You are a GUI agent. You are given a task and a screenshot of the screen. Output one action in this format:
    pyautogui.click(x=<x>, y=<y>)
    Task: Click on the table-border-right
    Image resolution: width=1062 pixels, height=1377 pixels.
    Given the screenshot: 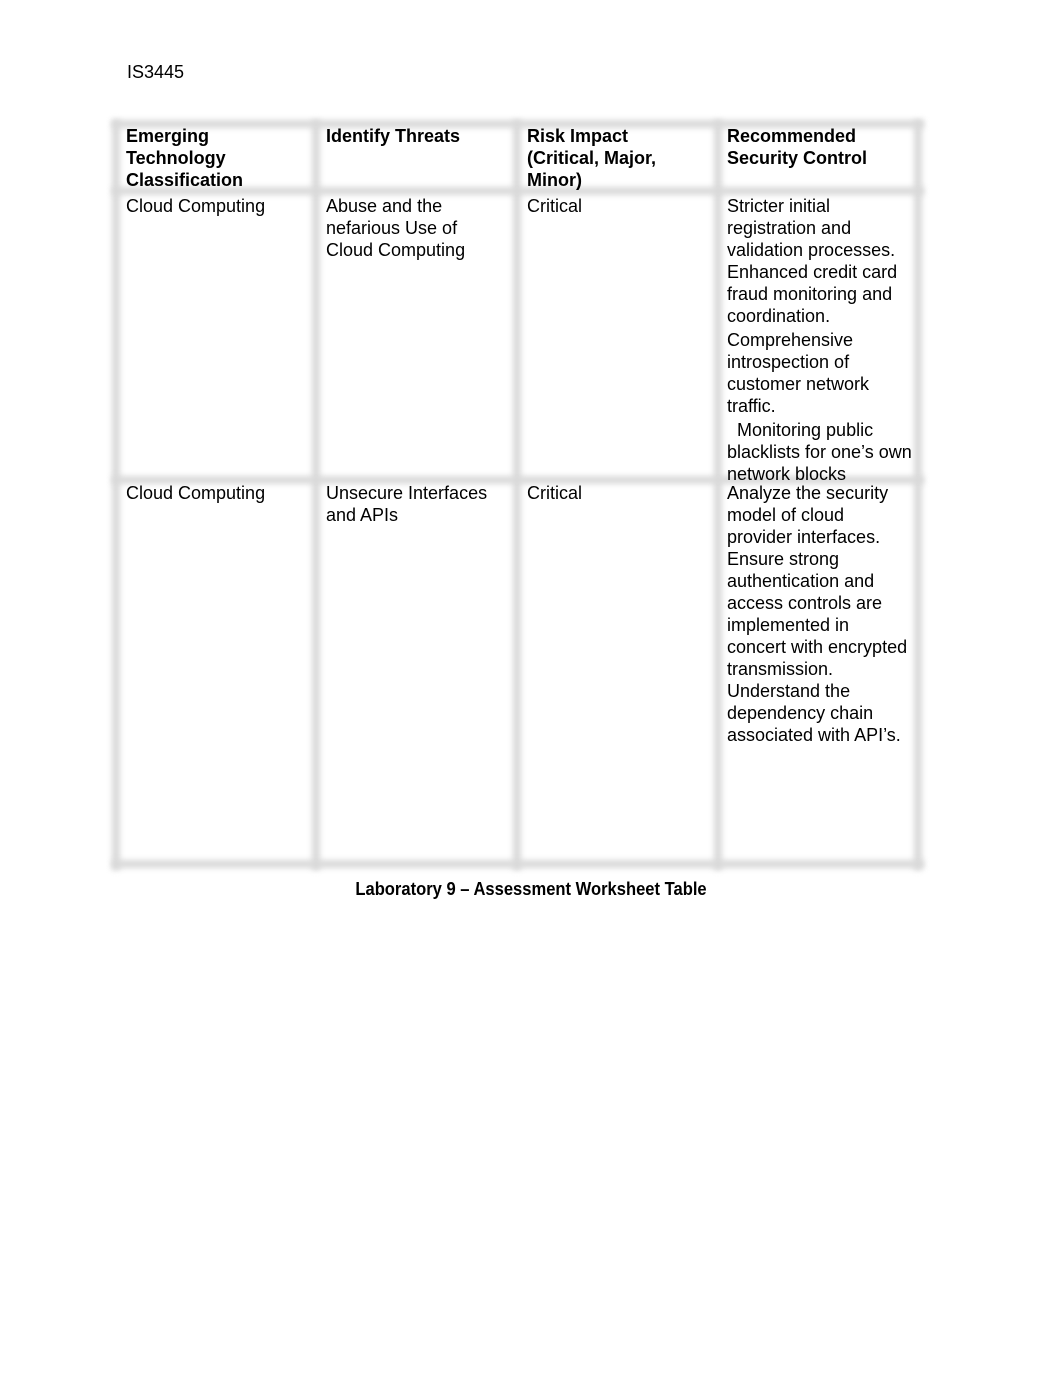 What is the action you would take?
    pyautogui.click(x=918, y=495)
    